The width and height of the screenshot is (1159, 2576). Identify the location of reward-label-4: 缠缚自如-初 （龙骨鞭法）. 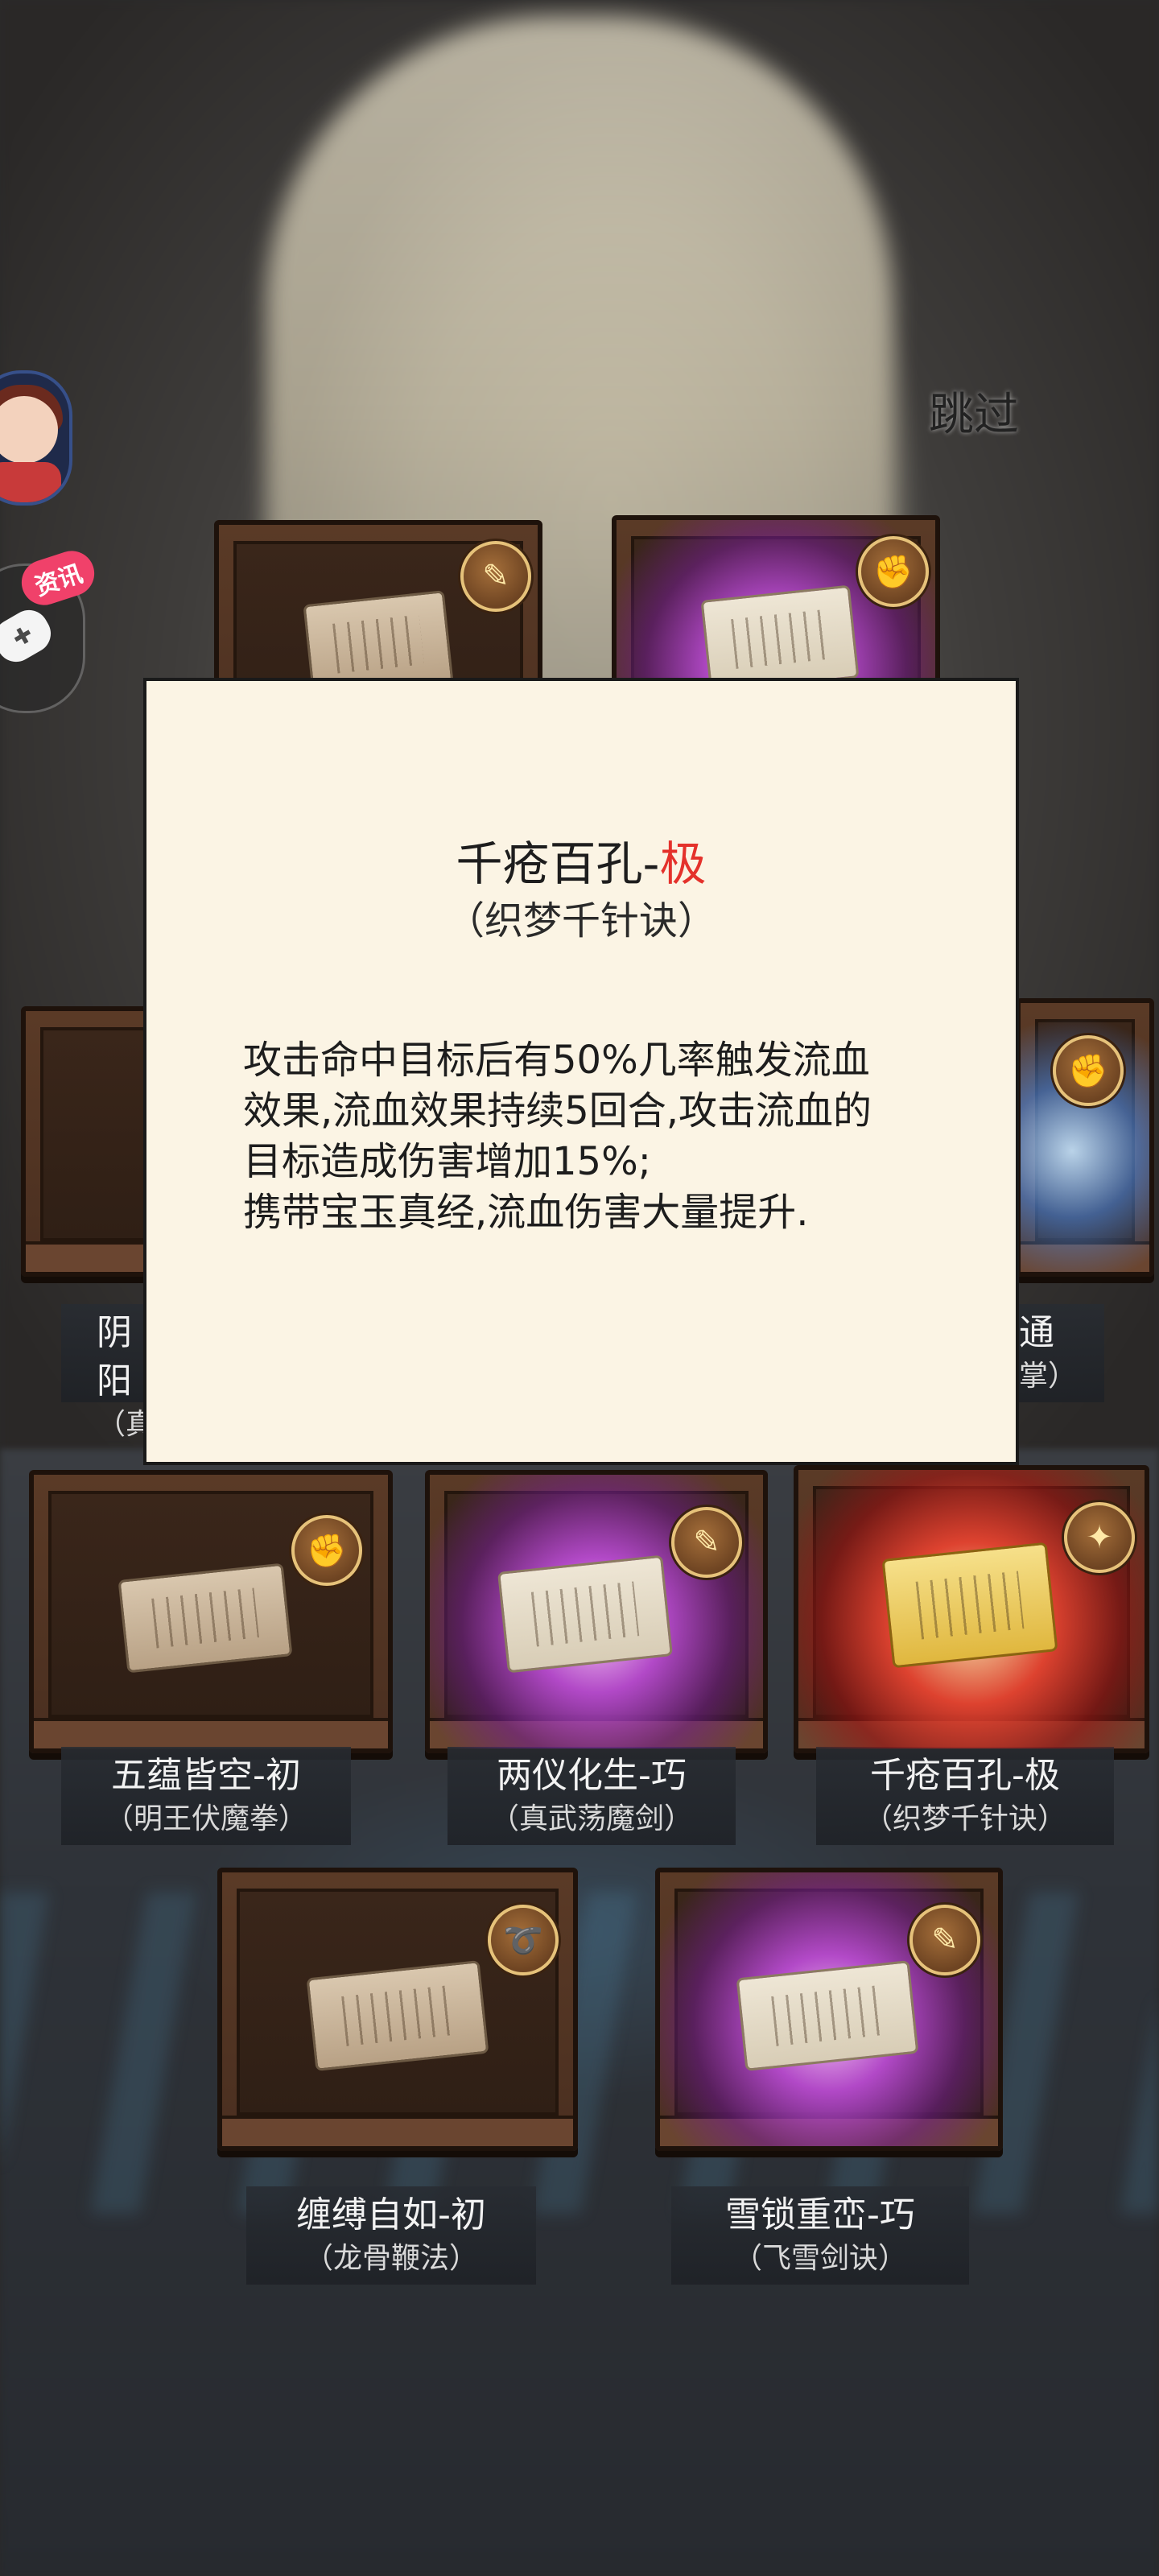
(391, 2235).